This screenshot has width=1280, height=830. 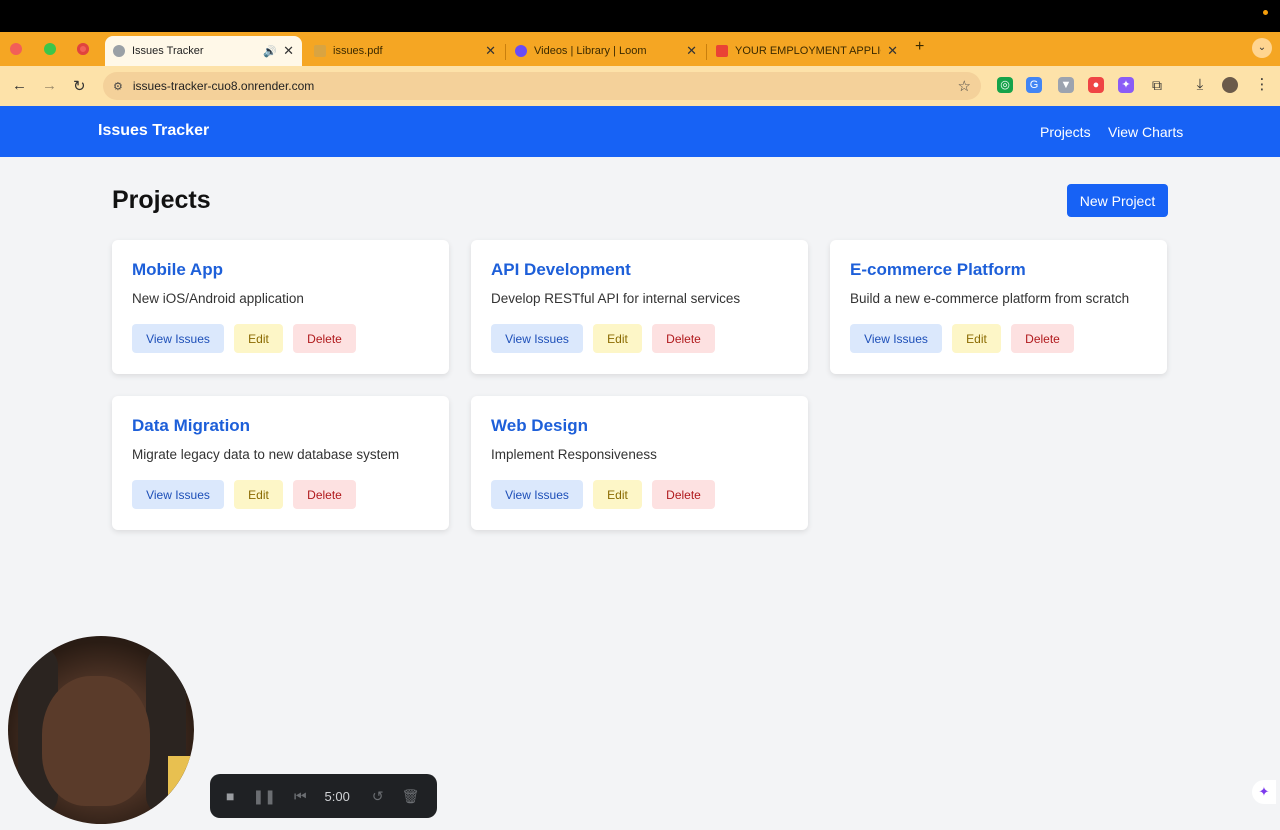 I want to click on trash-icon: 🗑, so click(x=411, y=796).